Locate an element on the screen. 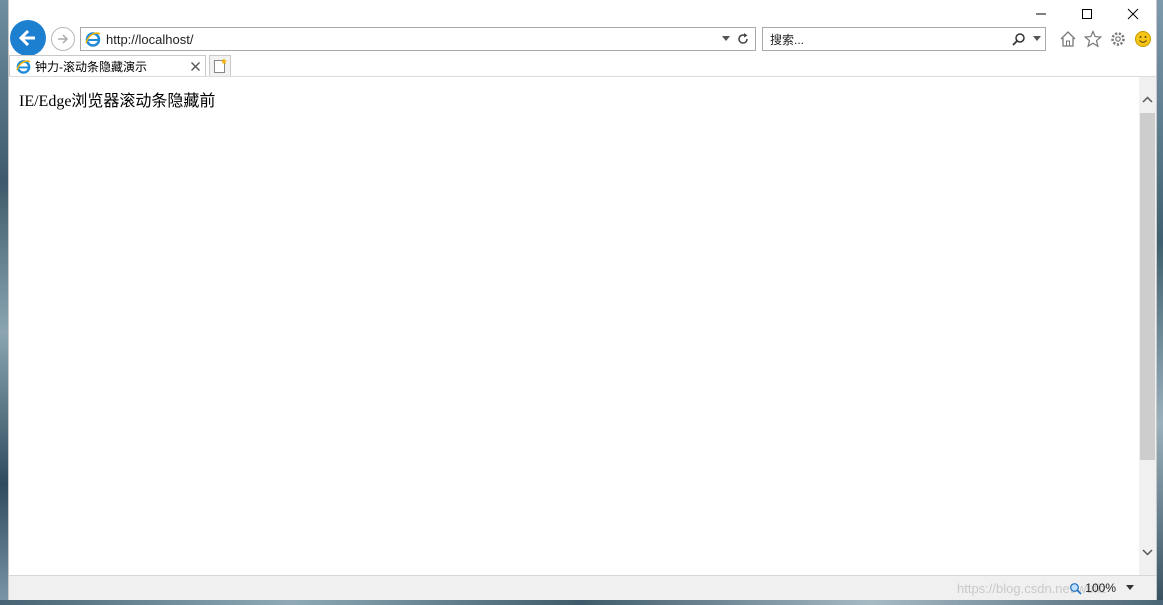  feedback-button is located at coordinates (1142, 38).